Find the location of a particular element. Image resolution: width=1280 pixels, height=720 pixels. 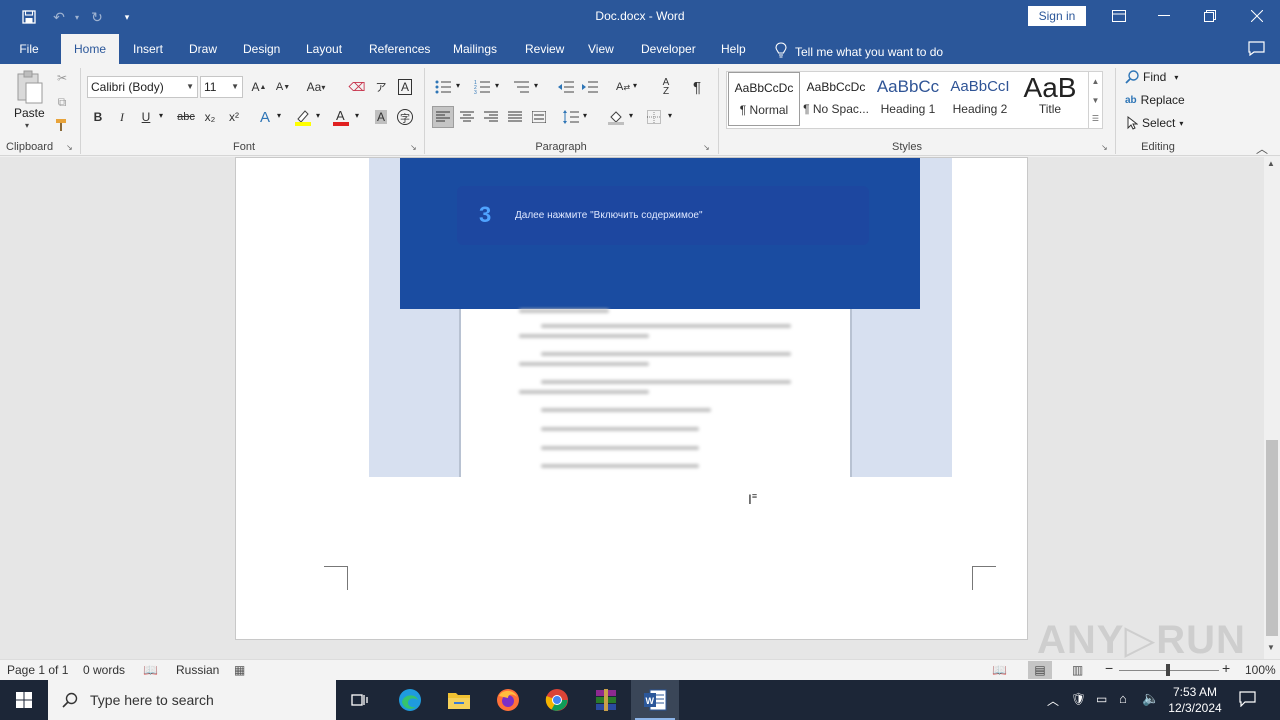

zoom-in-icon: + is located at coordinates (1226, 668).